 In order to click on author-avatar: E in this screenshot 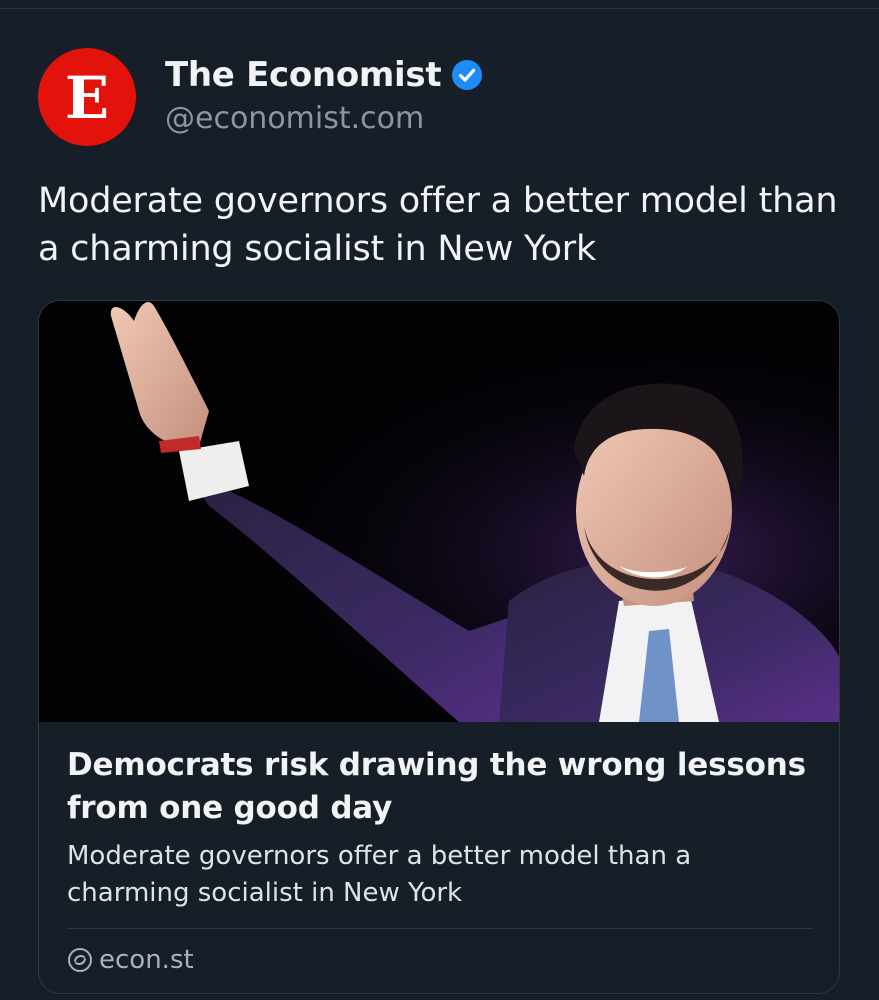, I will do `click(87, 97)`.